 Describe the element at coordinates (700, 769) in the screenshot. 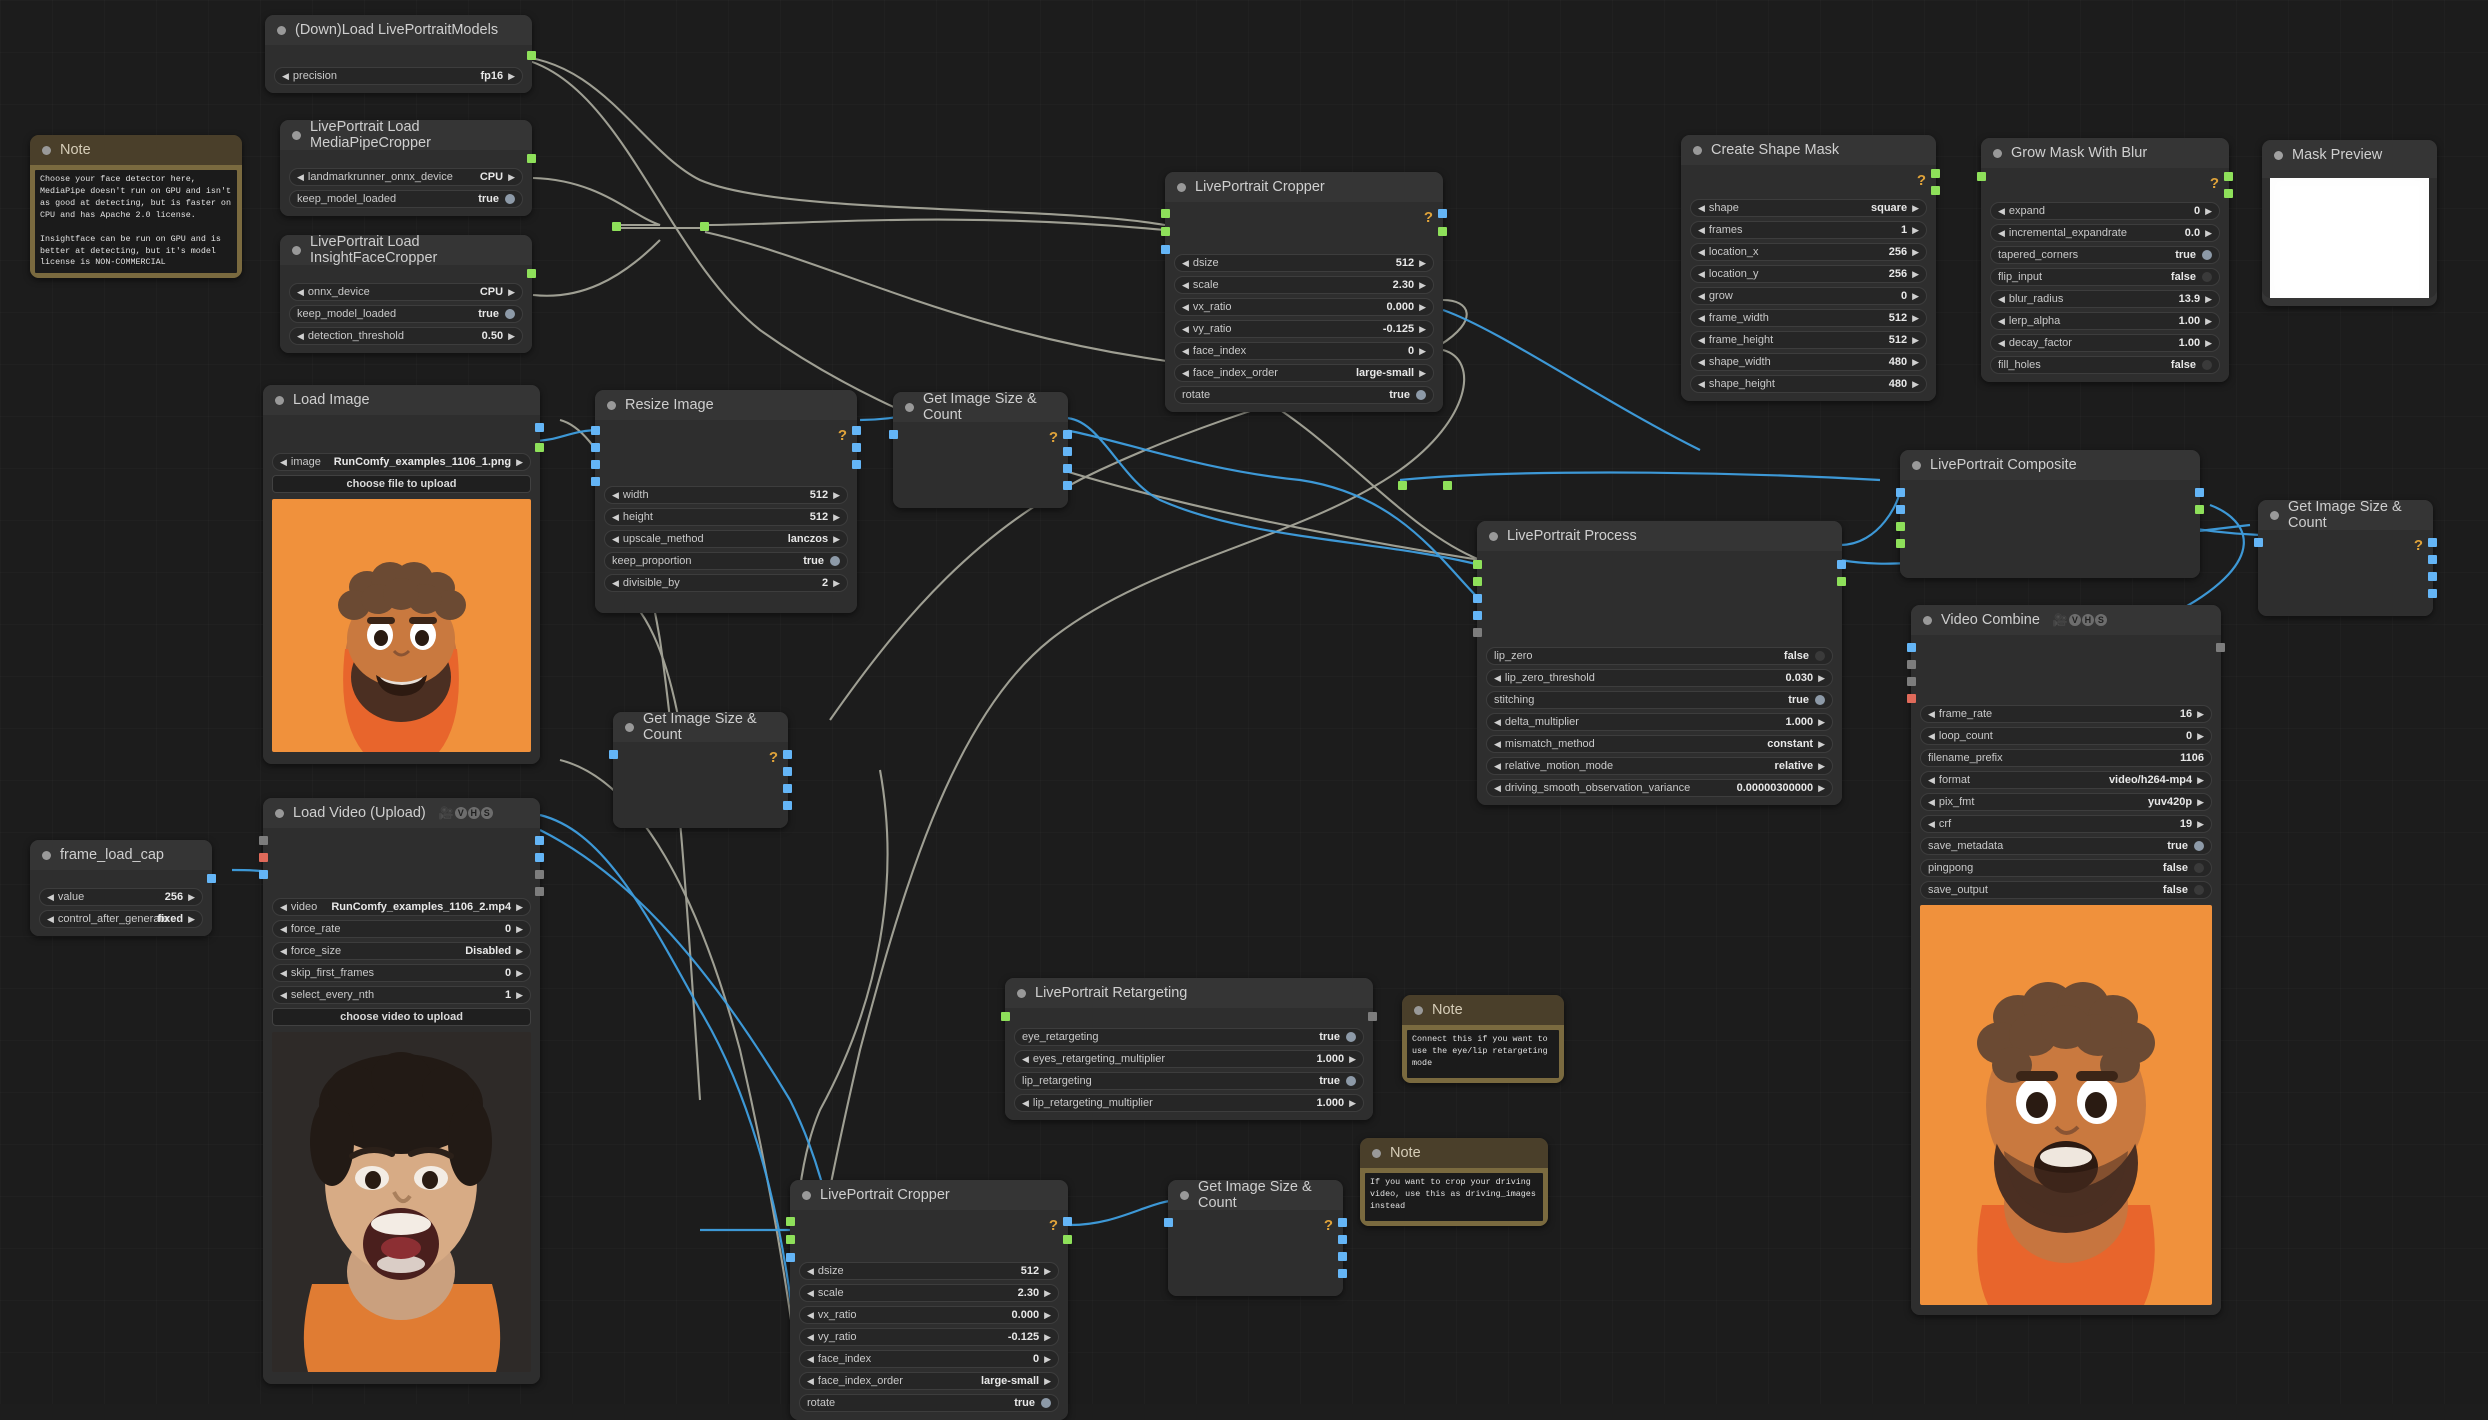

I see `node-get-image-size-count-mid: Get Image Size & Count ?` at that location.